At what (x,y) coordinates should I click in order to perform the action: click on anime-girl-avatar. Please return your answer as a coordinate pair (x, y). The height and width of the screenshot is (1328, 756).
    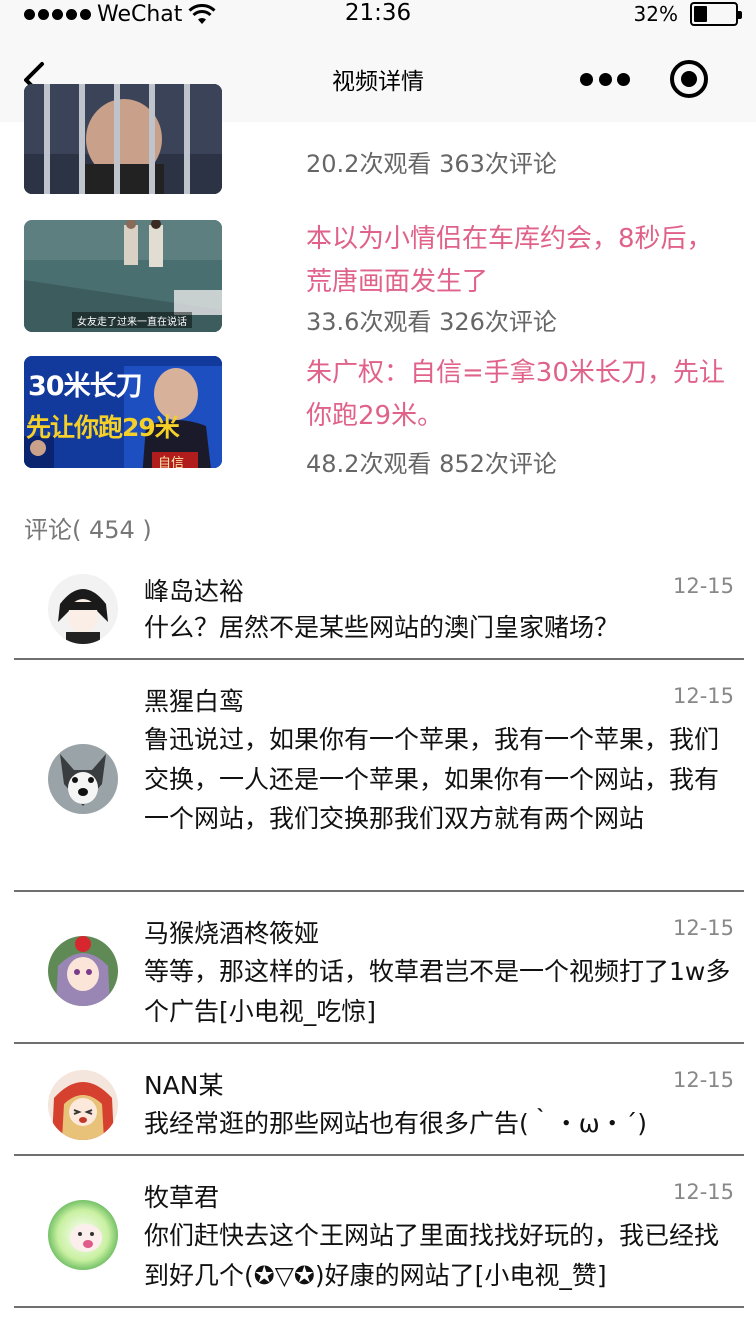
    Looking at the image, I should click on (83, 971).